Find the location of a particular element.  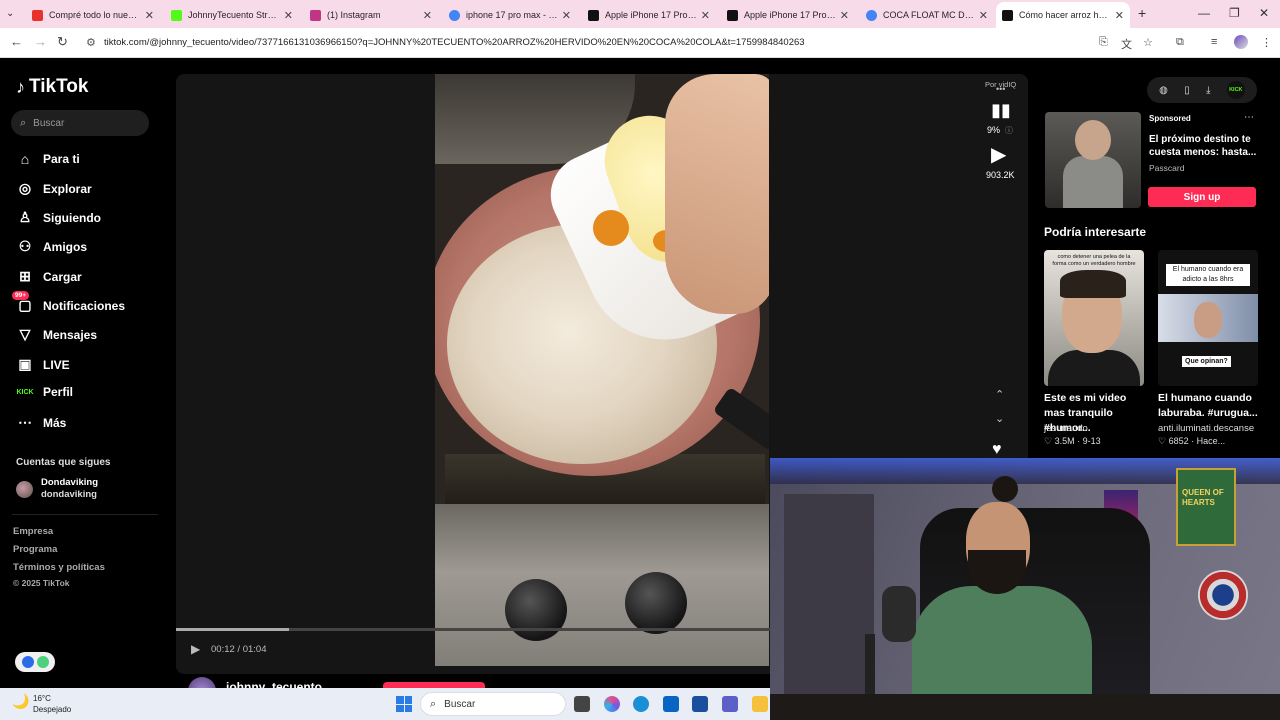

suggested-video-author: anti.iluminati.descanse is located at coordinates (1206, 428).